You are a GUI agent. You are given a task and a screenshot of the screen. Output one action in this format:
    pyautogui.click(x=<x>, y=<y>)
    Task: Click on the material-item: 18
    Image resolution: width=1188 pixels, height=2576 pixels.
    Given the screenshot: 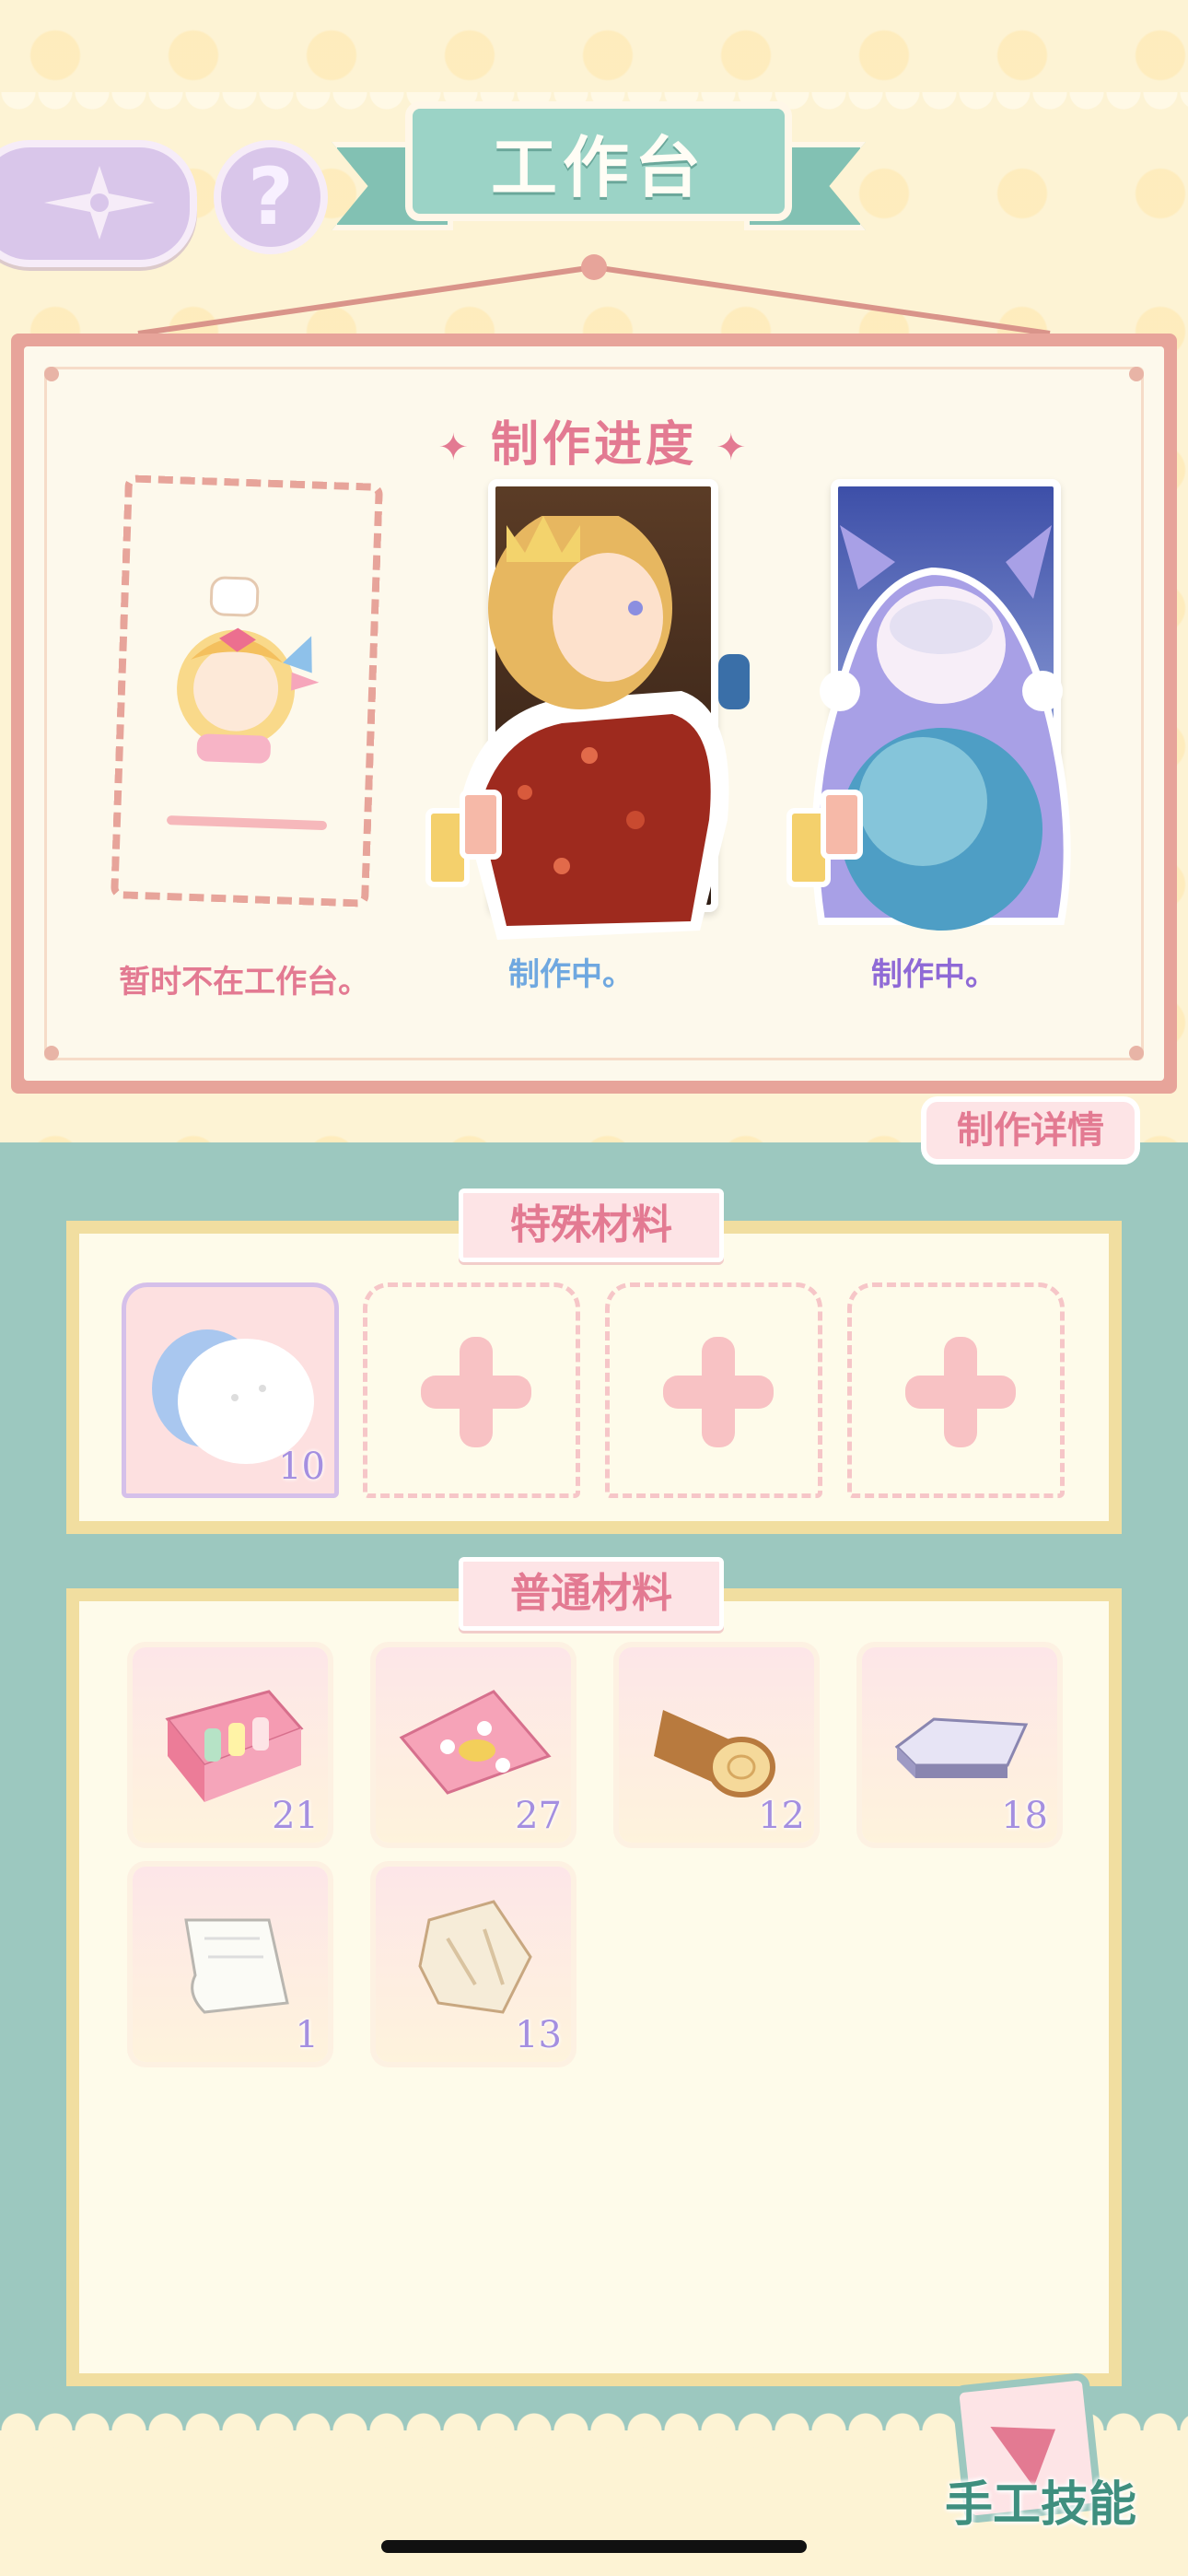 What is the action you would take?
    pyautogui.click(x=959, y=1745)
    